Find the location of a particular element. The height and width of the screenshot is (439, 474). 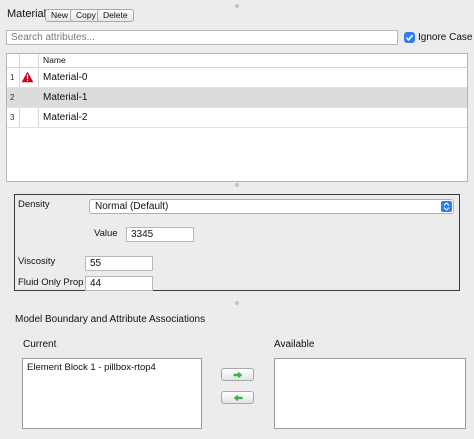

select-arrows-icon is located at coordinates (446, 206).